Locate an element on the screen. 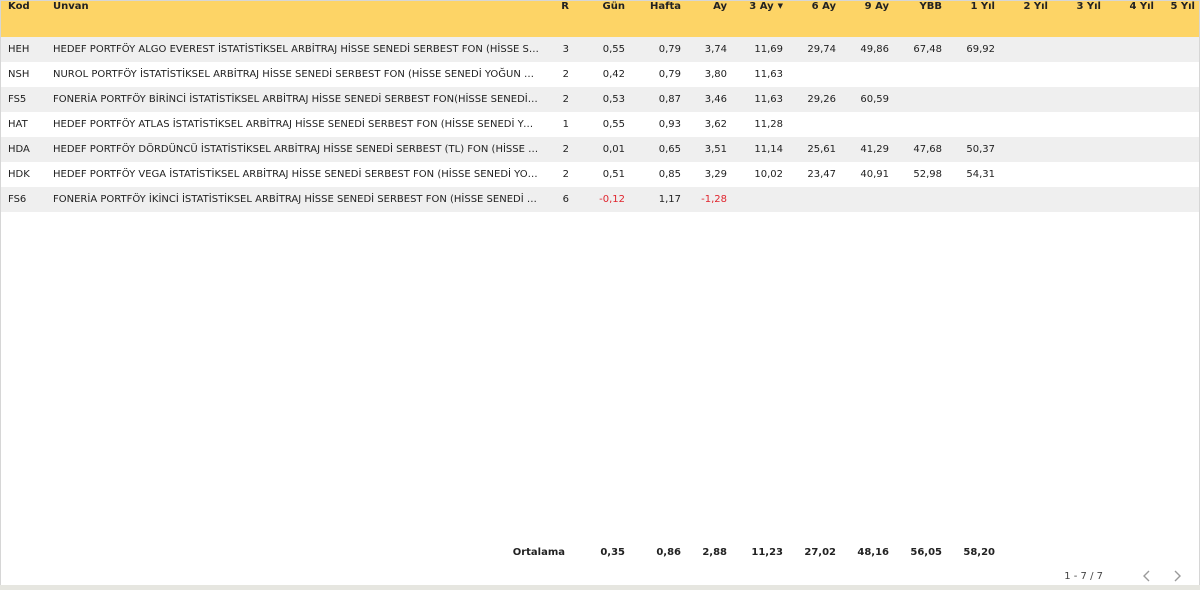  cell-ay: -1,28 is located at coordinates (714, 199).